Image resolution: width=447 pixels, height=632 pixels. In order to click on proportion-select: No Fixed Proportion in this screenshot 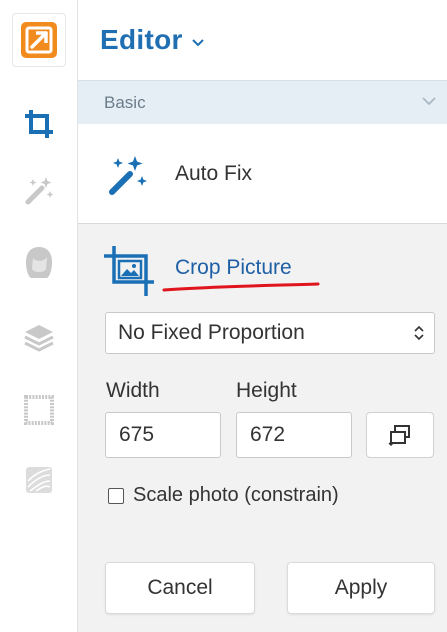, I will do `click(270, 333)`.